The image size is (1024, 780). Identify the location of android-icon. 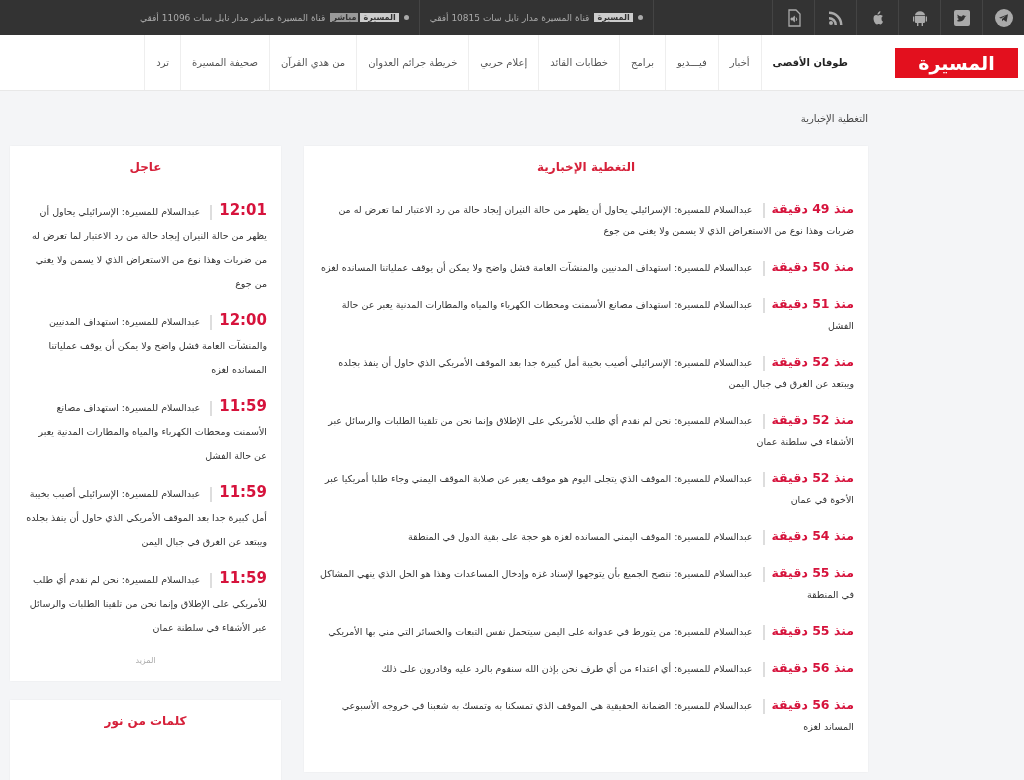
(919, 17).